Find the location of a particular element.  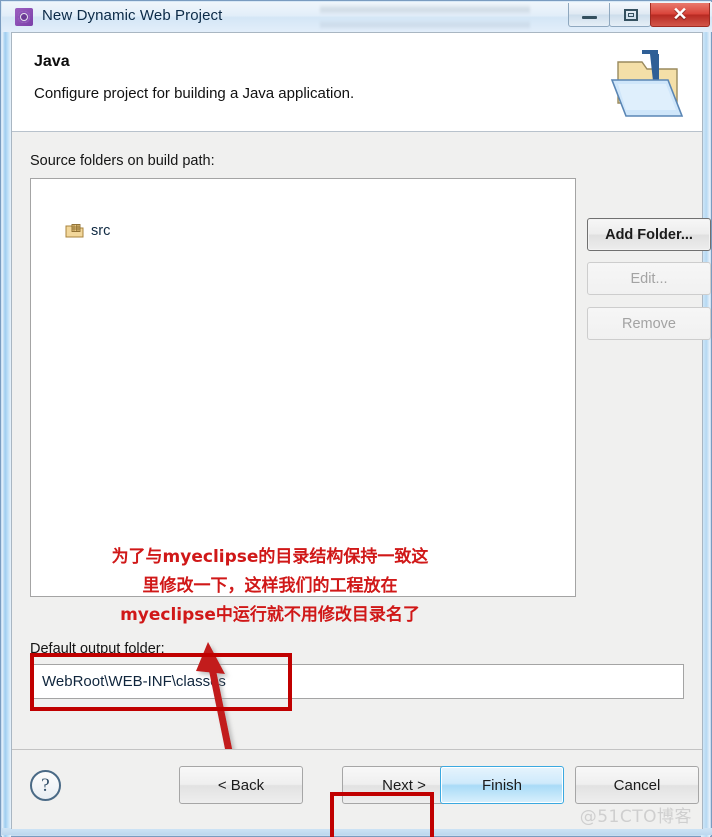

source-folders-label: Source folders on build path: is located at coordinates (122, 161).